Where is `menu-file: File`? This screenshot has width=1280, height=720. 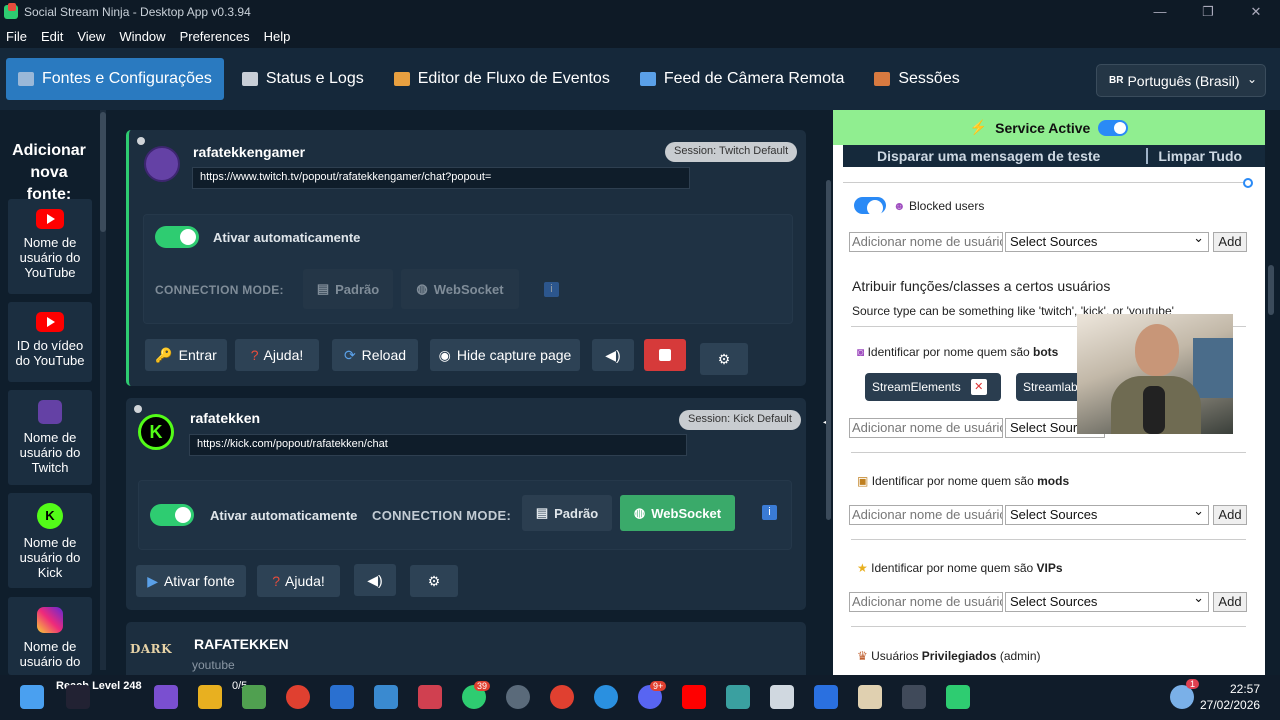 menu-file: File is located at coordinates (16, 36).